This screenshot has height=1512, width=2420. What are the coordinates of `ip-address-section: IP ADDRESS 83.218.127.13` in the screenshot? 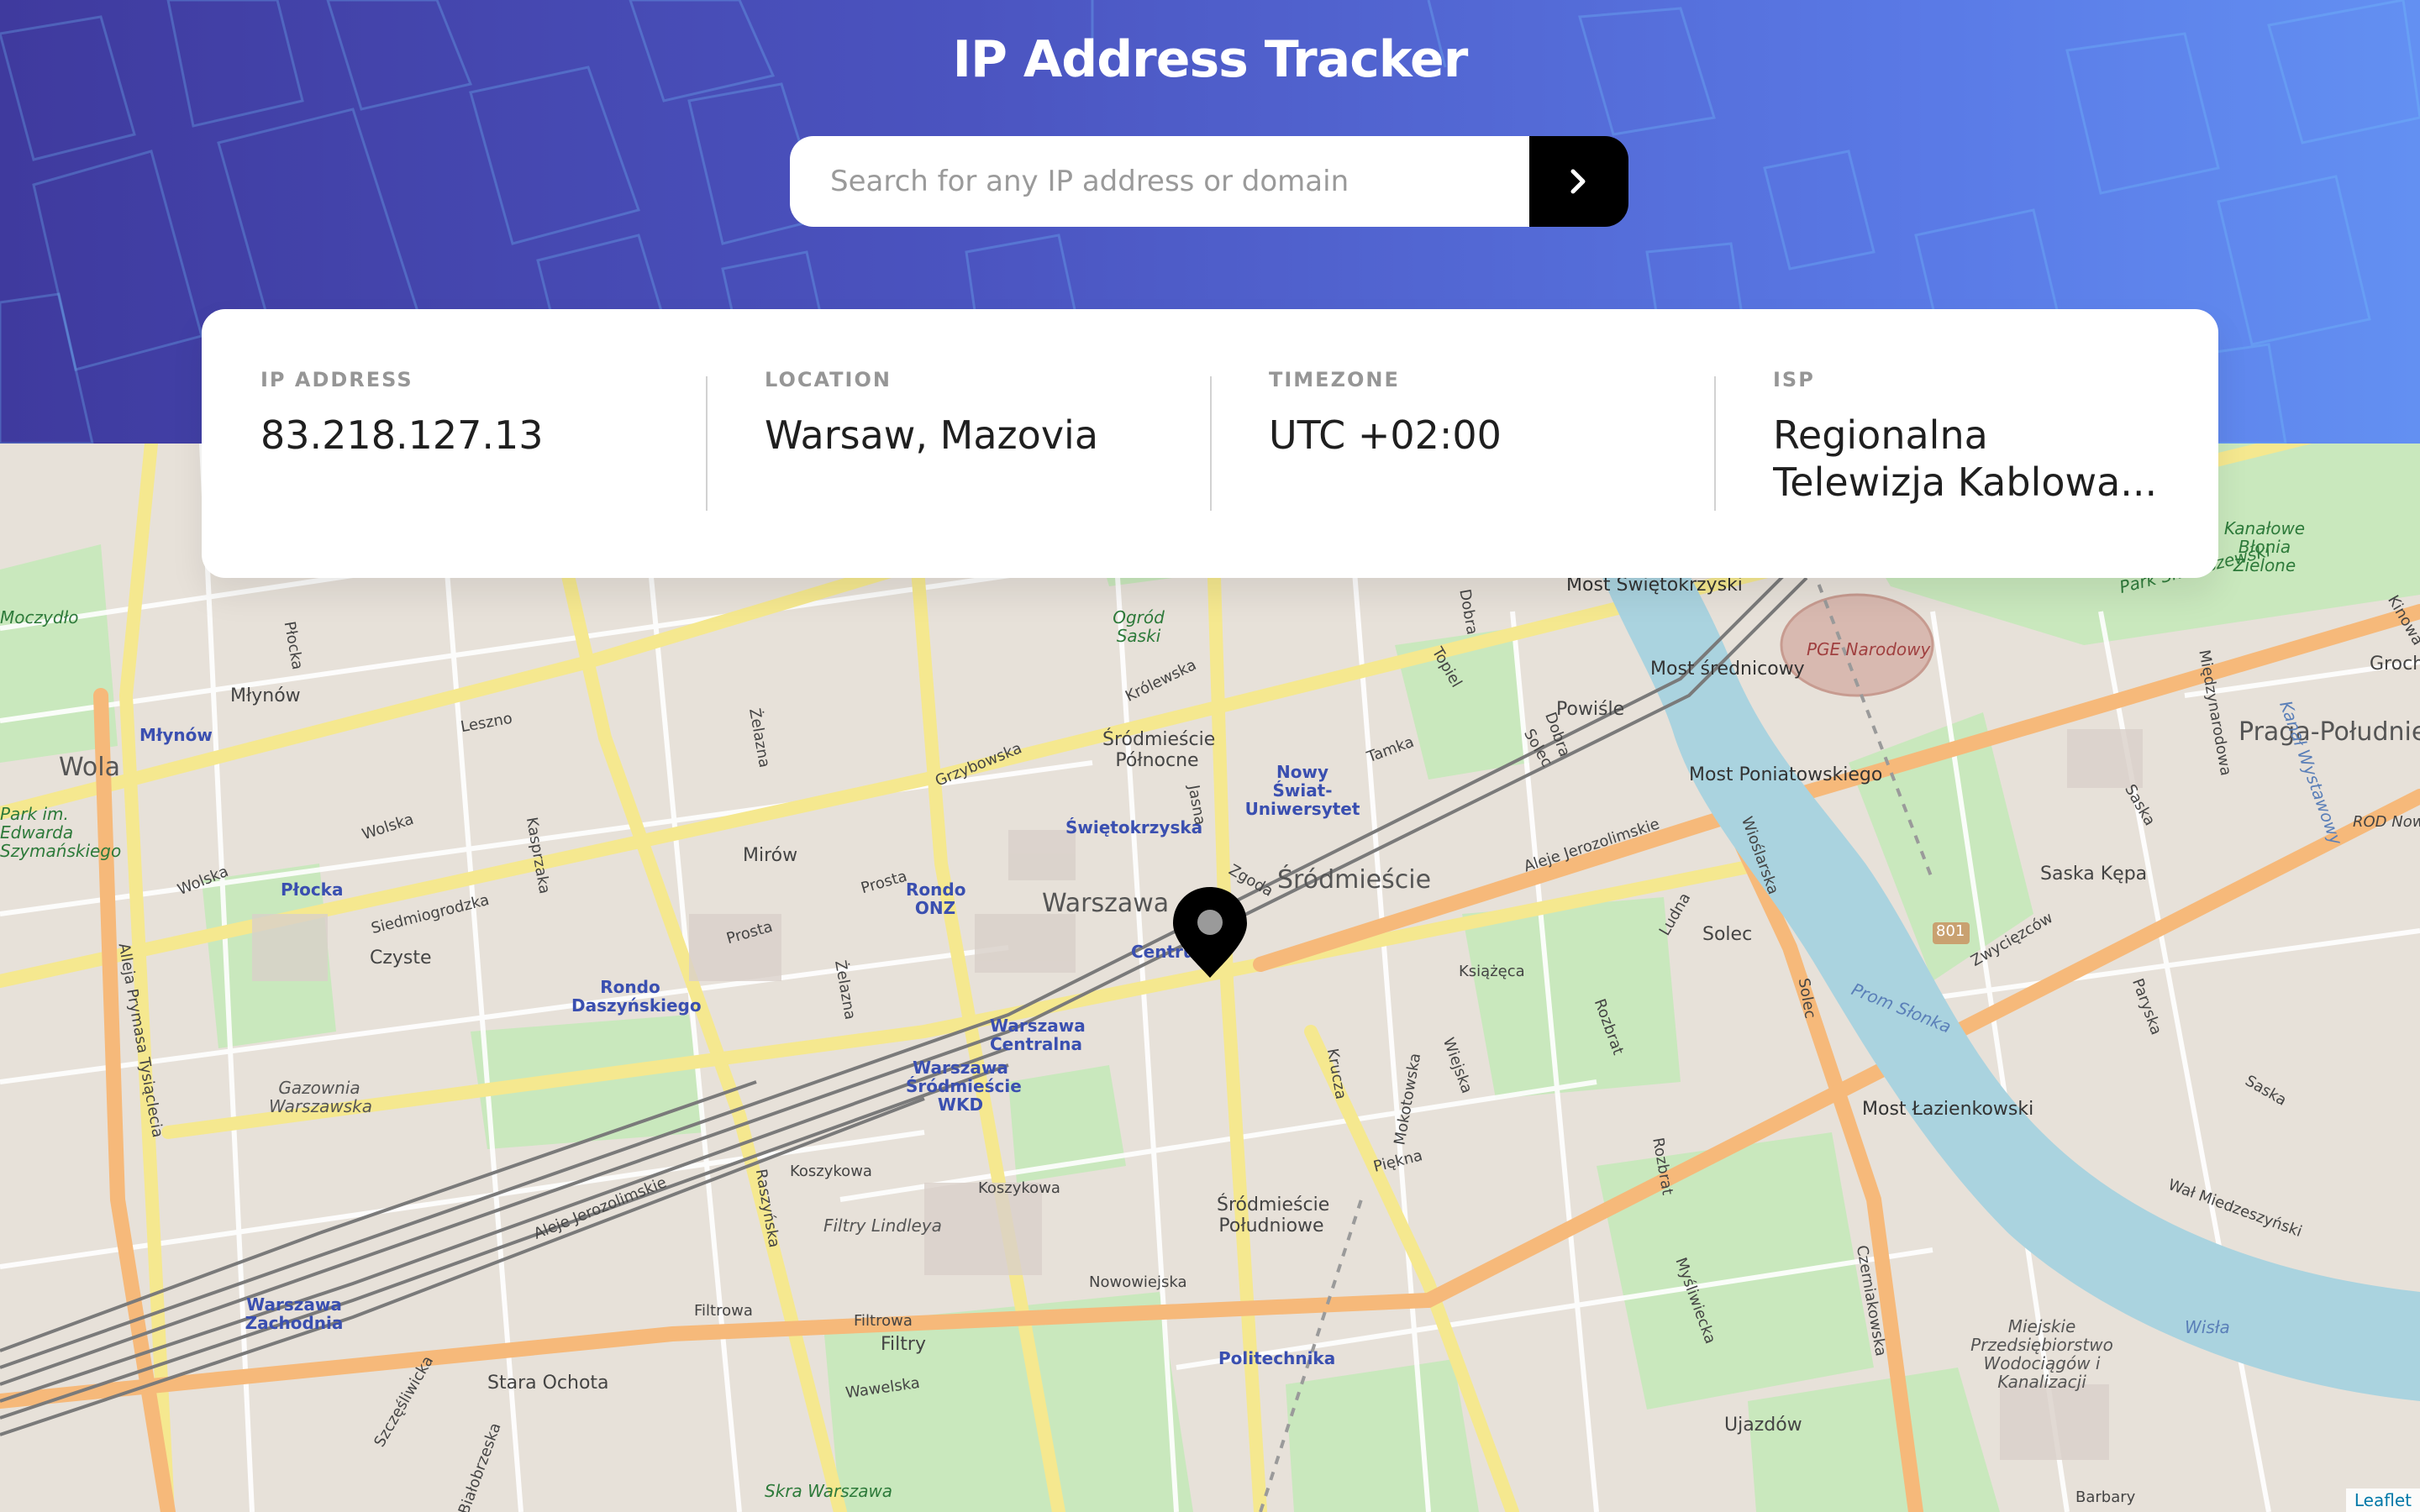 It's located at (454, 443).